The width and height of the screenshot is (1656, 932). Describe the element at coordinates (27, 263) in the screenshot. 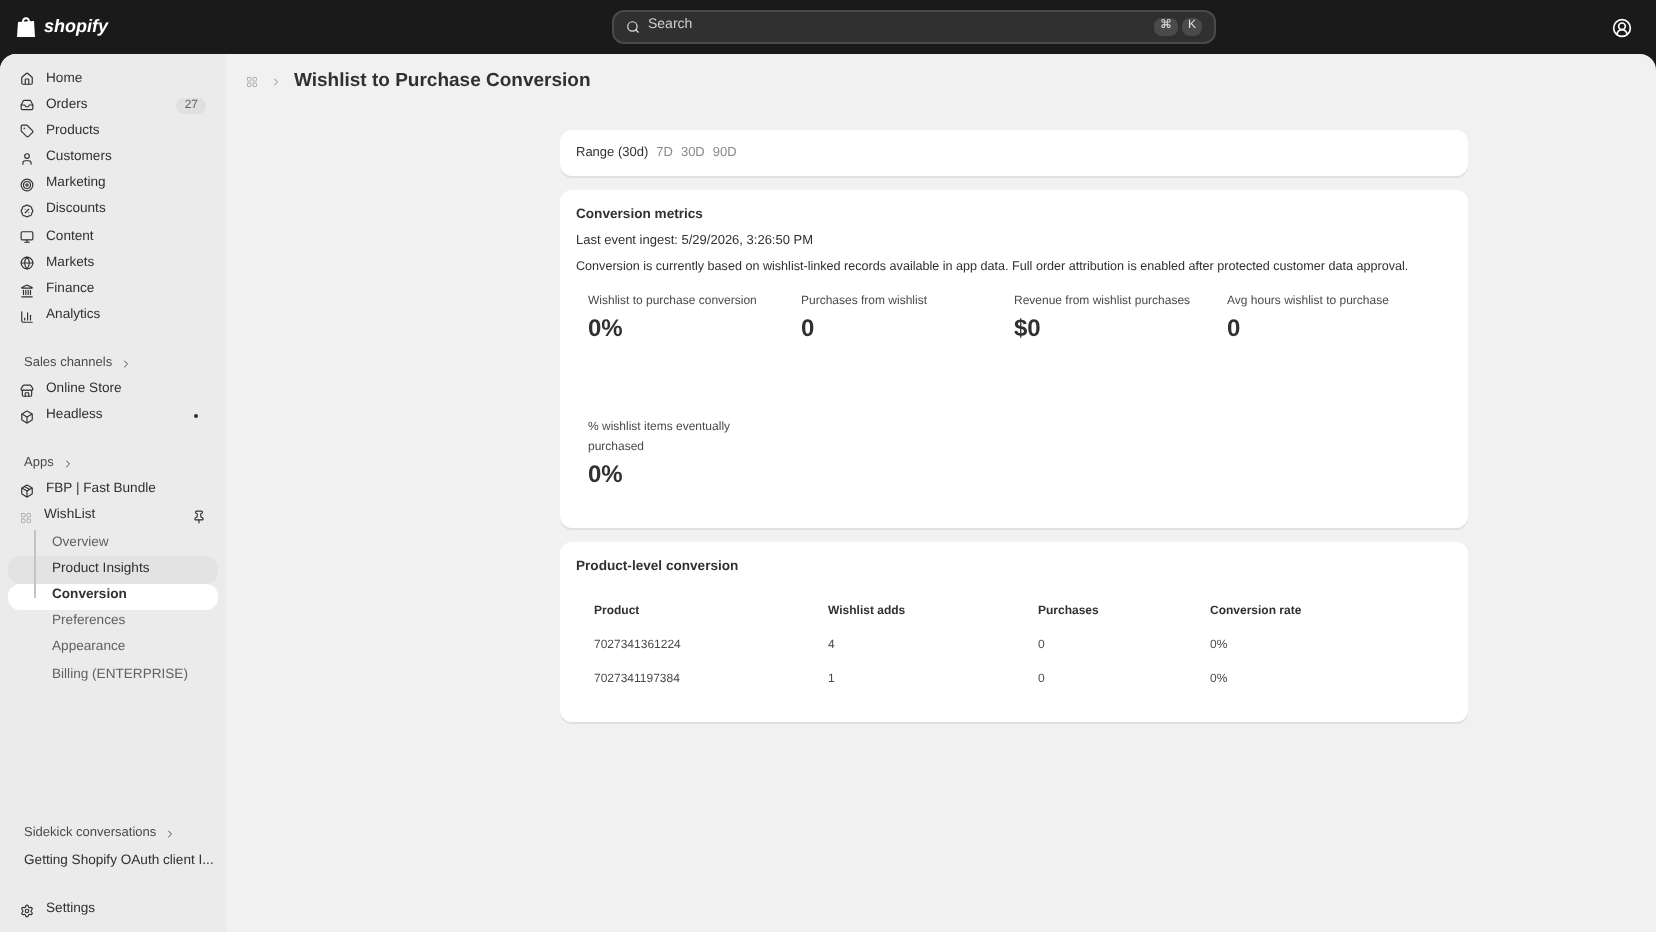

I see `globe-icon` at that location.